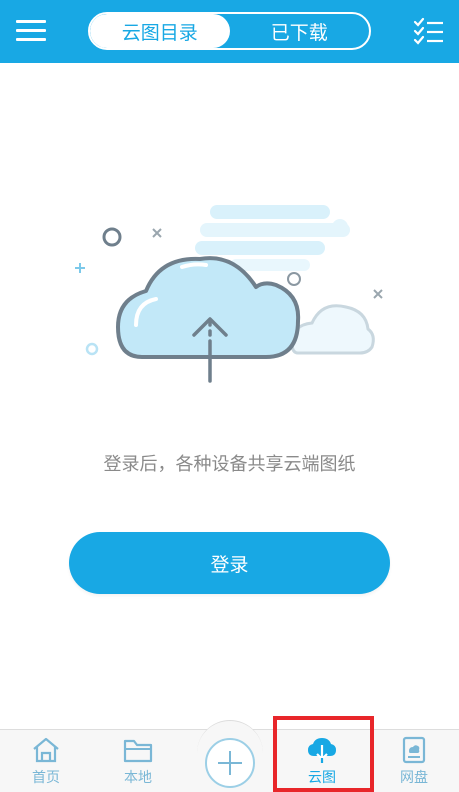  I want to click on cloud-download-icon, so click(322, 750).